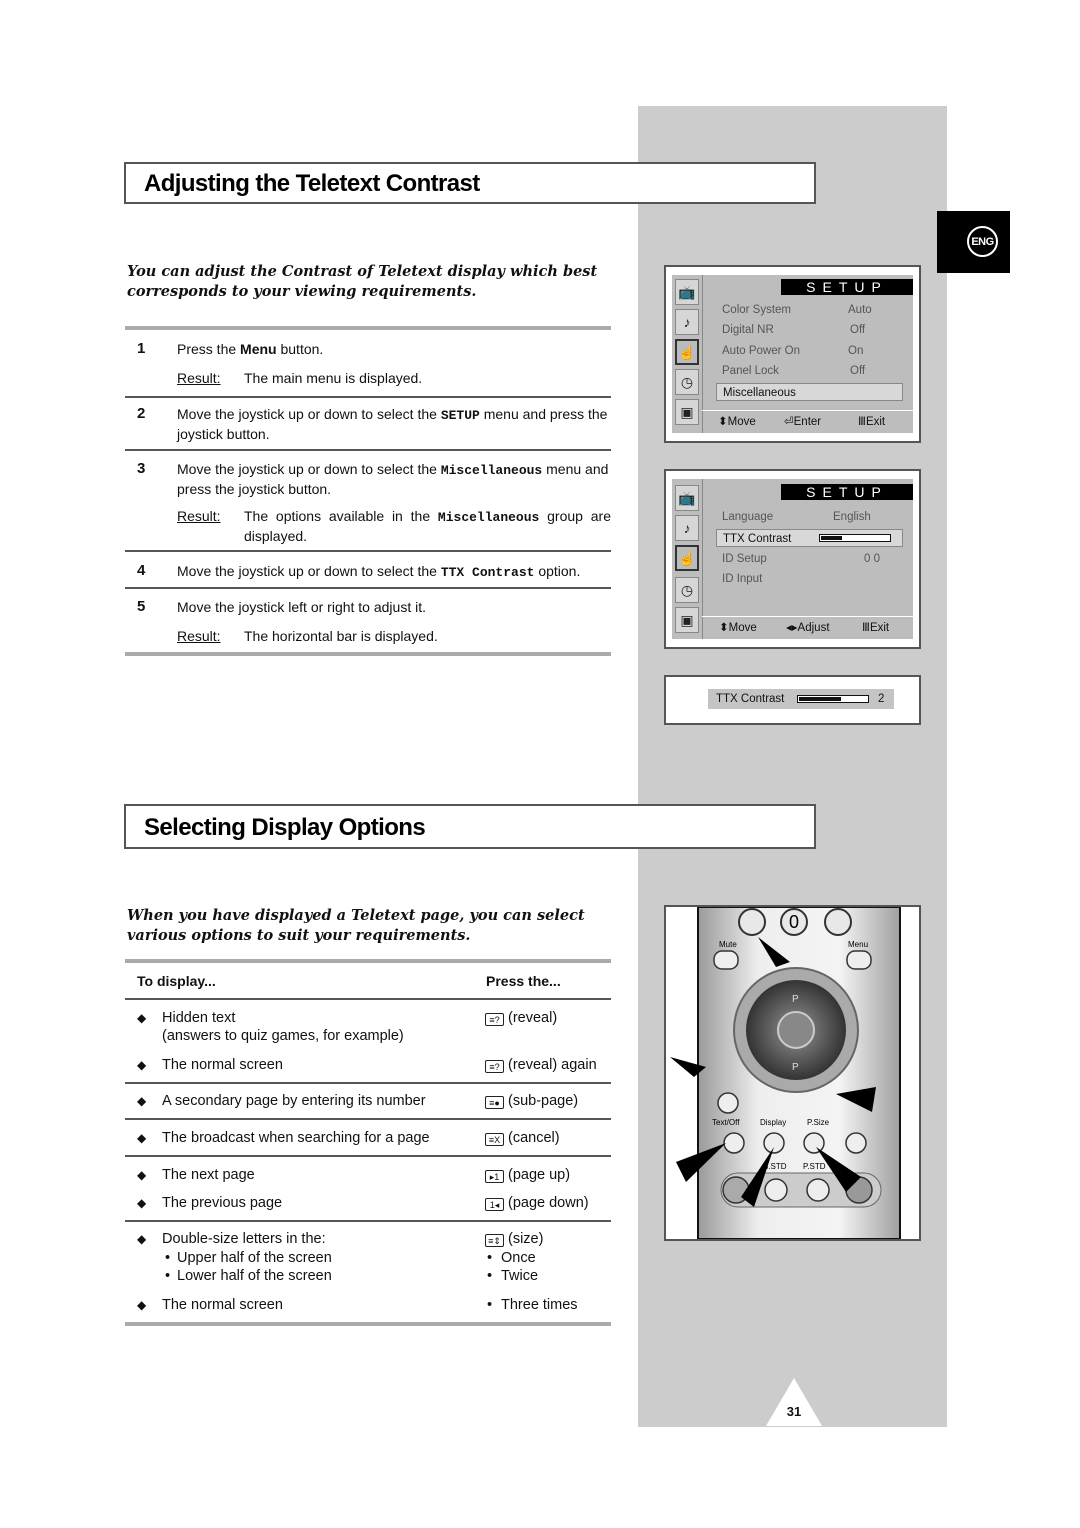 The image size is (1080, 1528). Describe the element at coordinates (285, 827) in the screenshot. I see `section-title-text: Selecting Display Options` at that location.